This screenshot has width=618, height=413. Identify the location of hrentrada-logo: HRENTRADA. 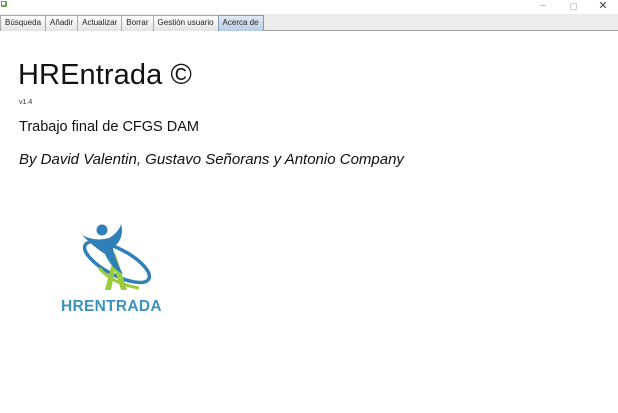
(120, 268).